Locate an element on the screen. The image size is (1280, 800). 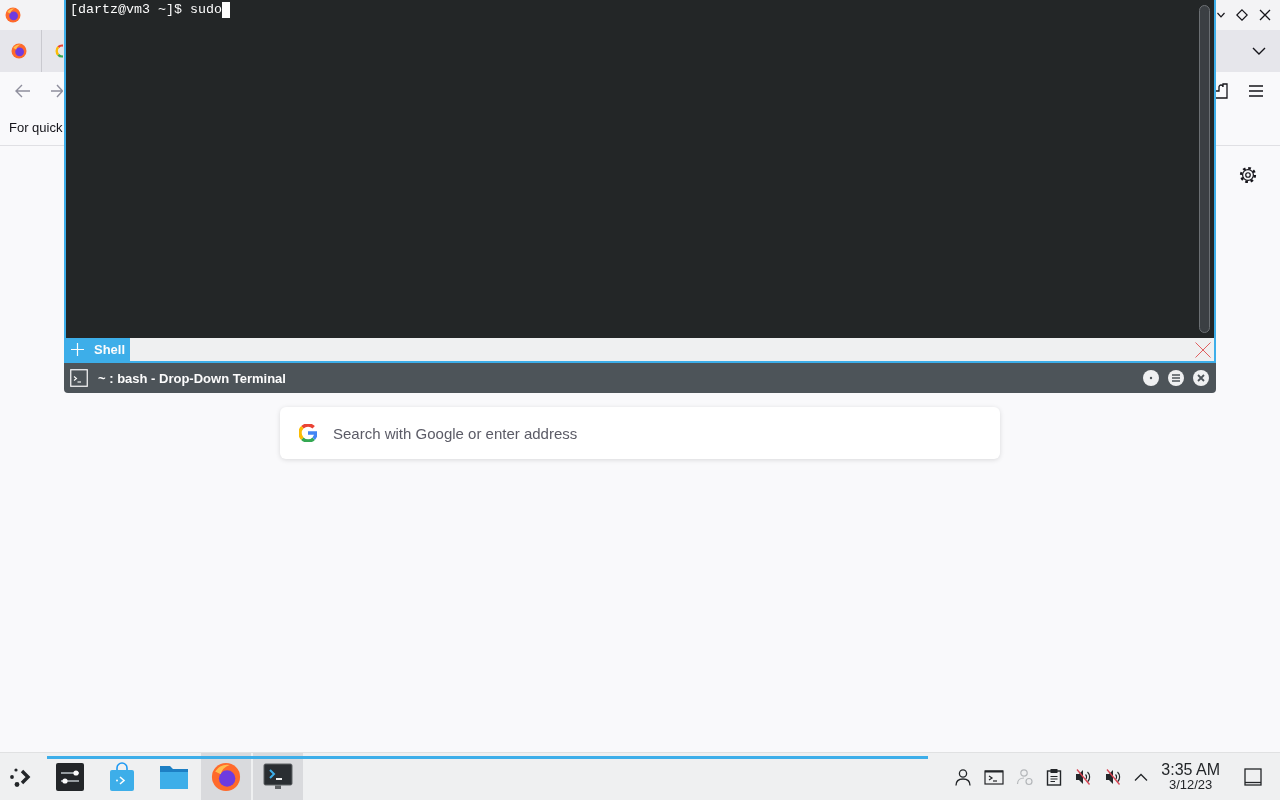
search-field: Search with Google or enter address is located at coordinates (640, 433).